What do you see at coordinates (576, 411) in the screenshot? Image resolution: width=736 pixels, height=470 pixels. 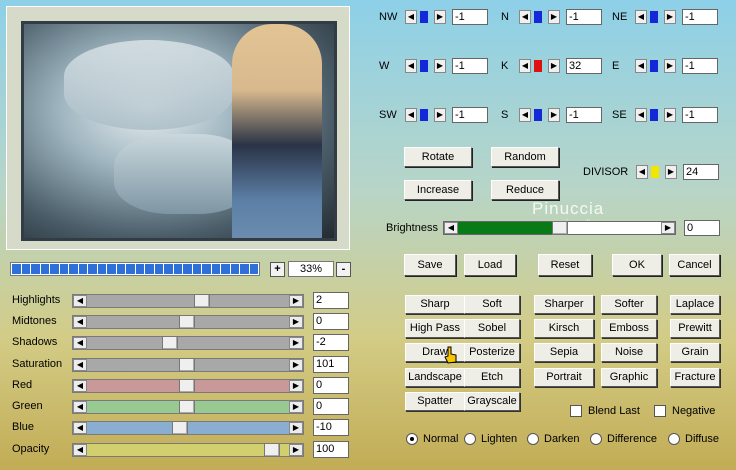 I see `blend-last-checkbox` at bounding box center [576, 411].